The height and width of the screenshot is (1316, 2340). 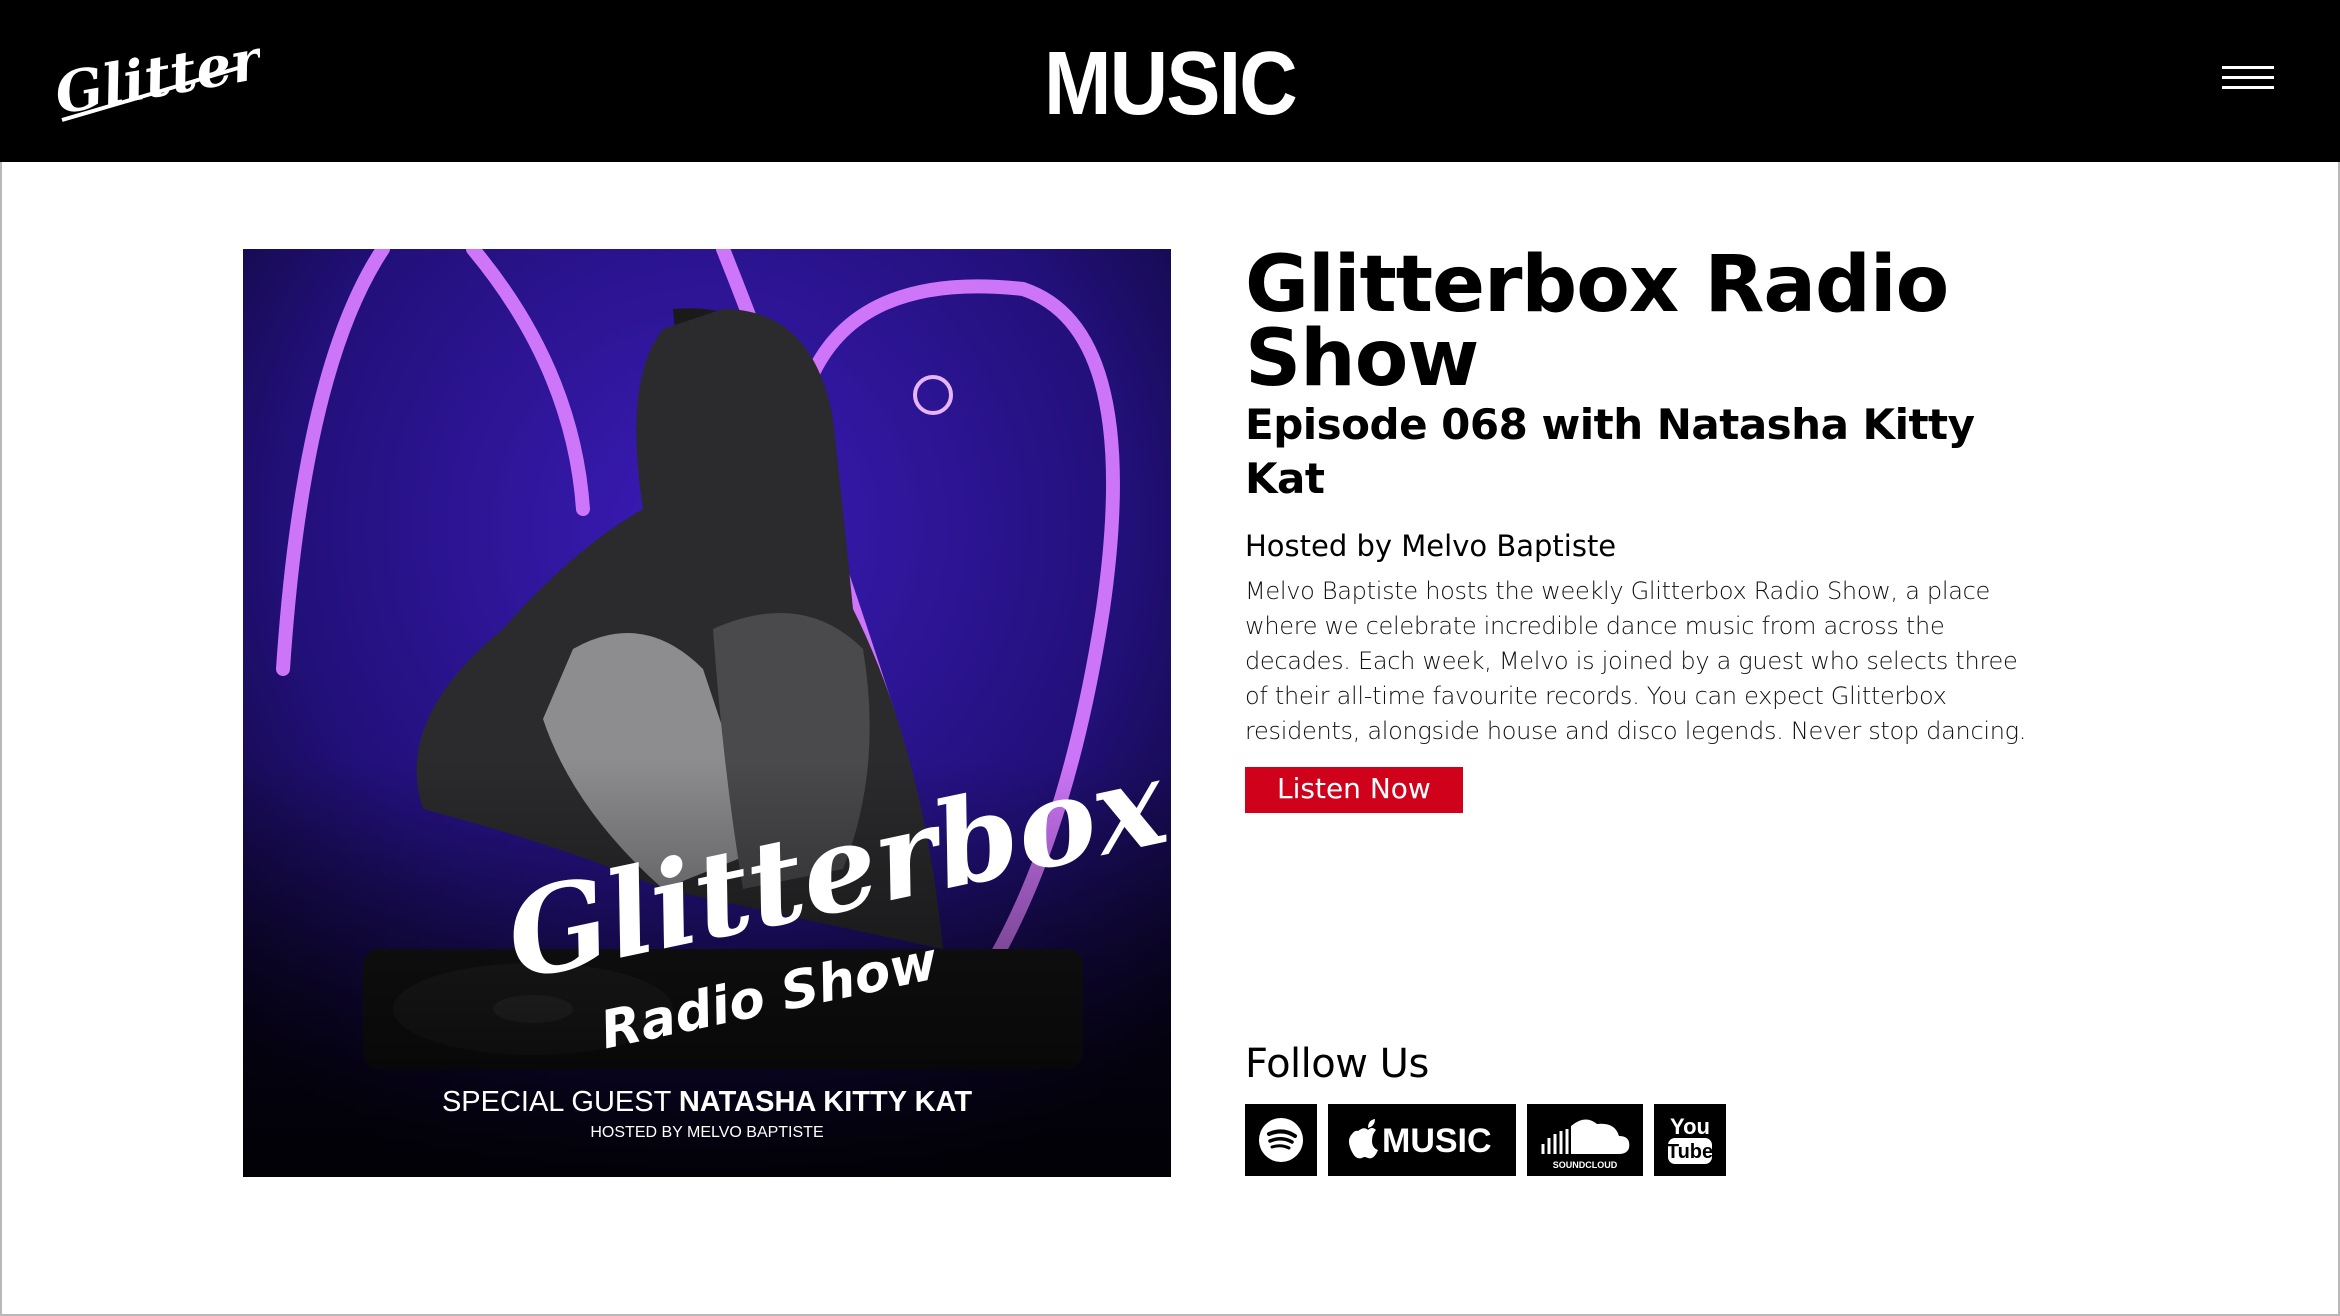 I want to click on episode-title: Episode 068 with Natasha Kitty Kat, so click(x=1610, y=451).